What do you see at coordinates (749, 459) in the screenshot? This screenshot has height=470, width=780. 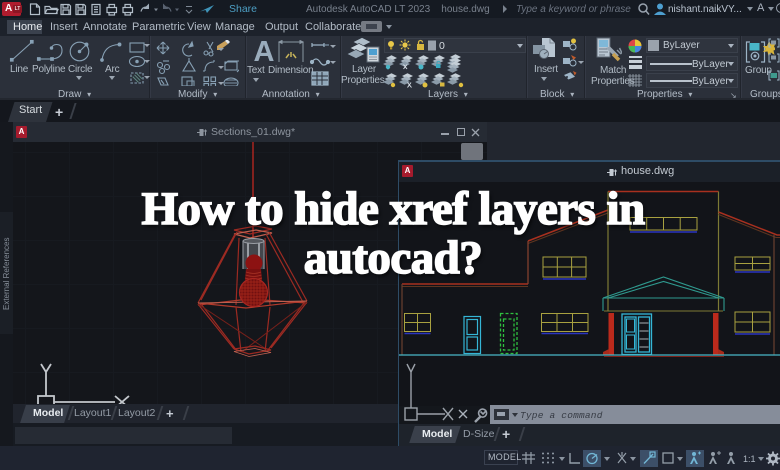 I see `svg-text: 1:1` at bounding box center [749, 459].